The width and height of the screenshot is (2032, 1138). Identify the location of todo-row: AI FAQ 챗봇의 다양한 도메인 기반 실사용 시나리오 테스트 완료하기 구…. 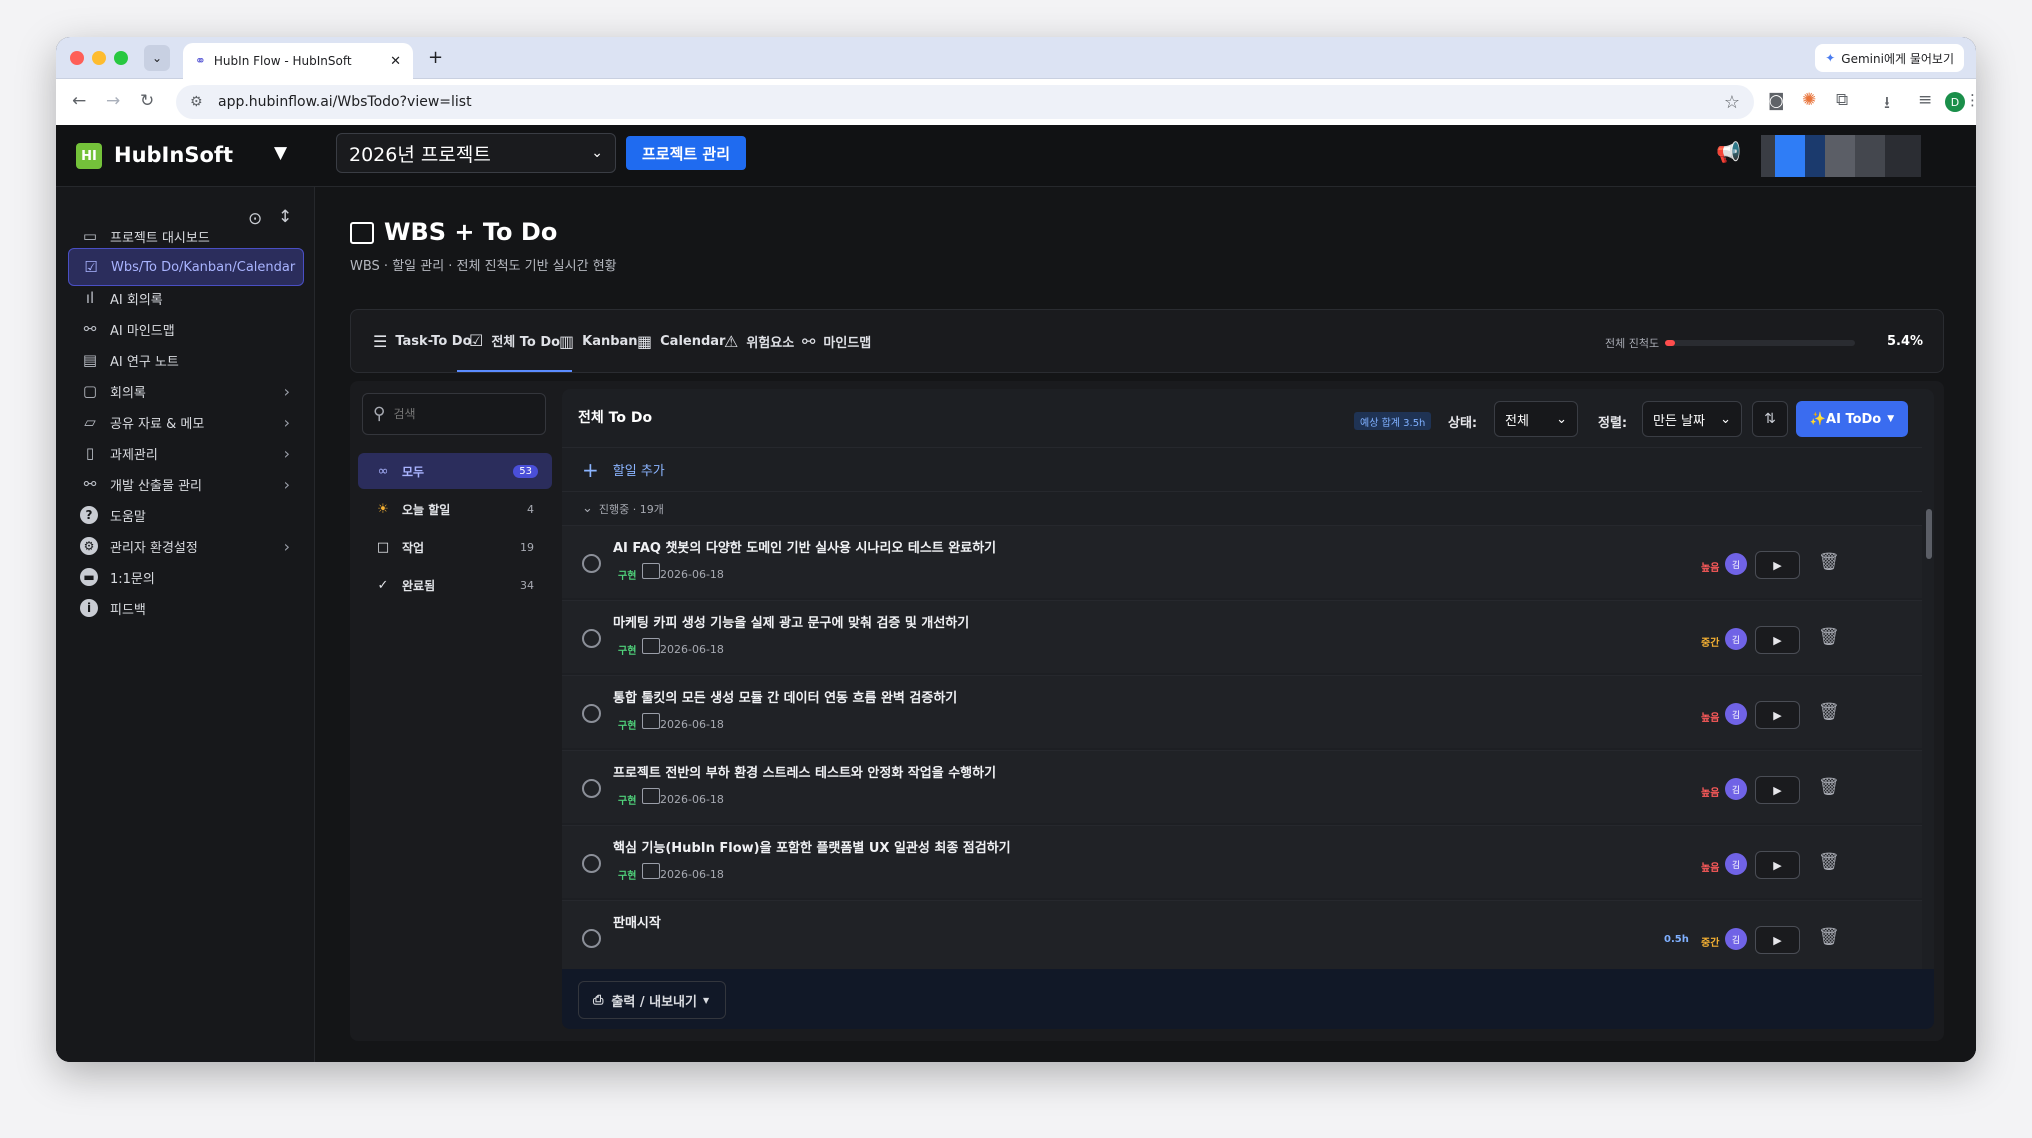
(1242, 561).